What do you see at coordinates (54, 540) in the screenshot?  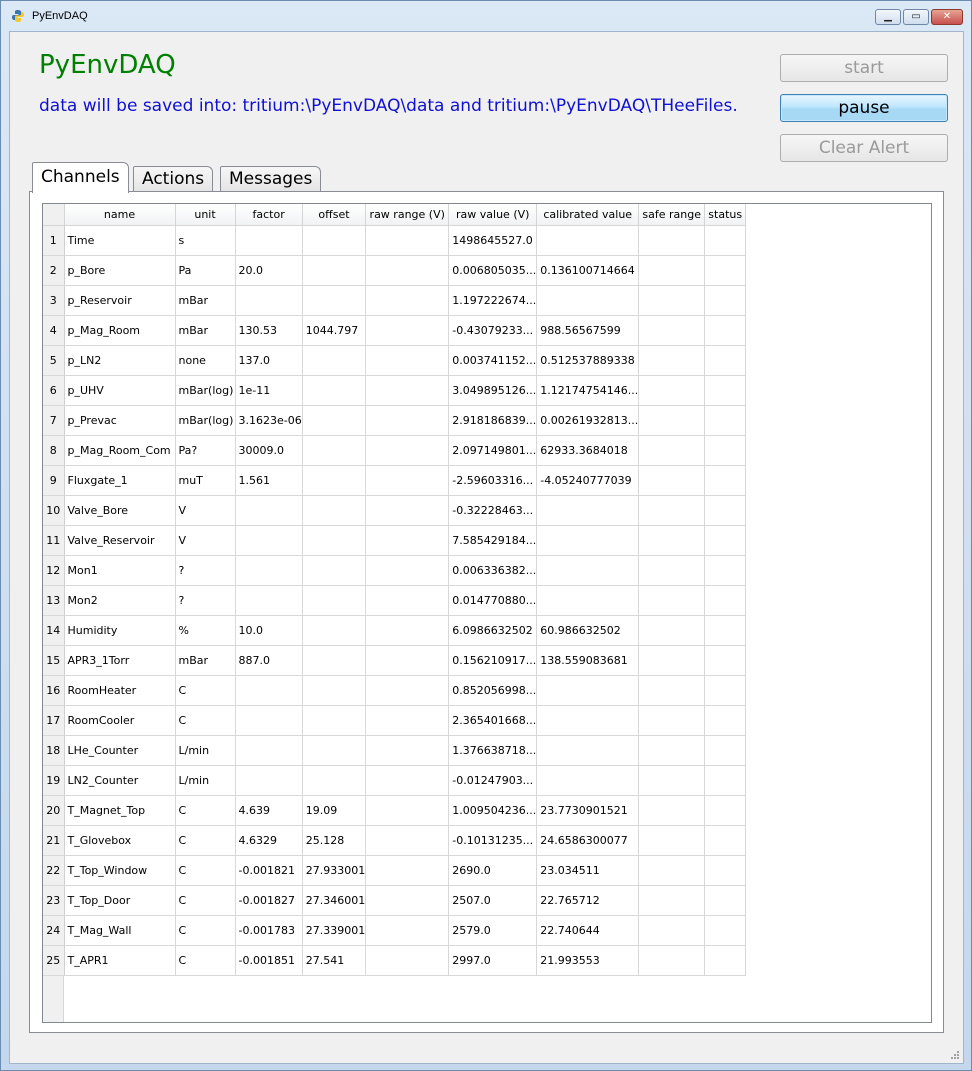 I see `row-number: 11` at bounding box center [54, 540].